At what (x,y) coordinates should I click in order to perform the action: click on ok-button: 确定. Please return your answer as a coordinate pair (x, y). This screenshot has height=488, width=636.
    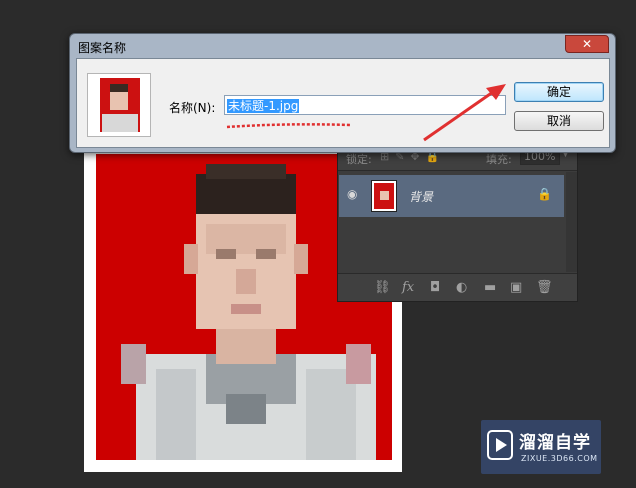
    Looking at the image, I should click on (559, 92).